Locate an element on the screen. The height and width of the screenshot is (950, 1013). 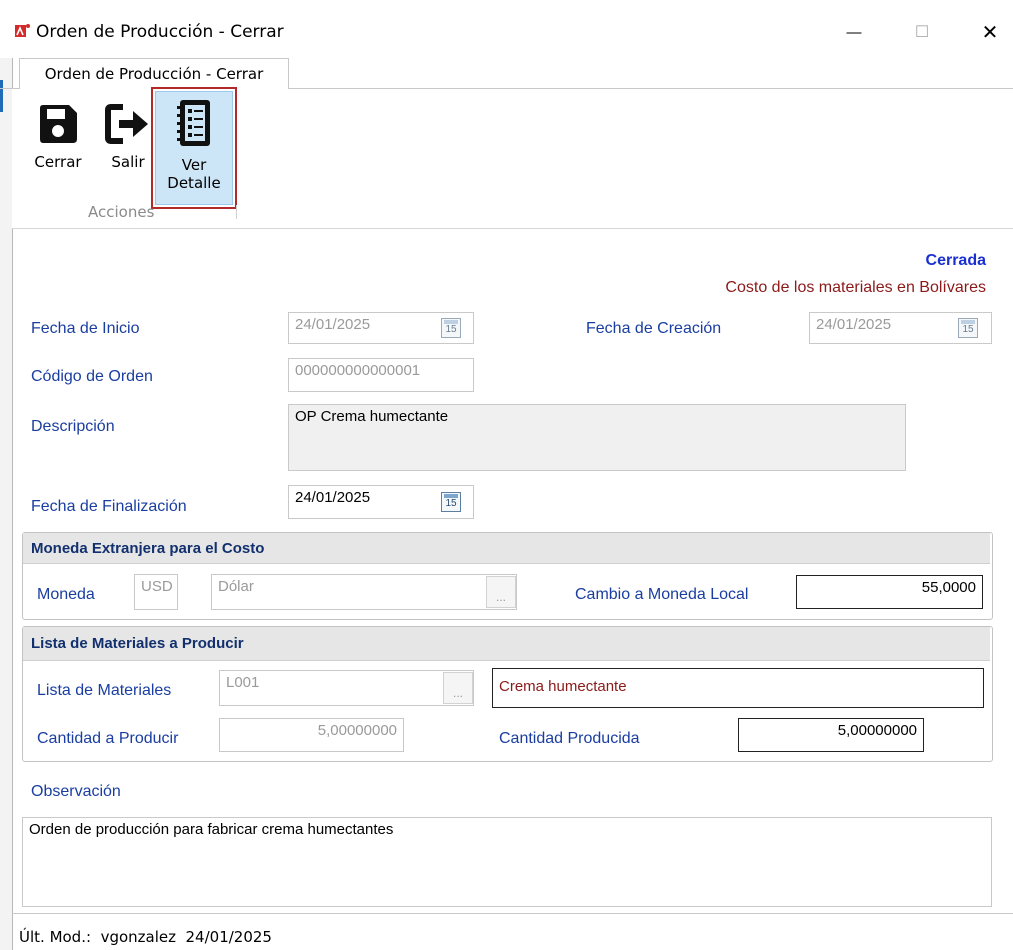
lista-name-value: Crema humectante is located at coordinates (563, 686).